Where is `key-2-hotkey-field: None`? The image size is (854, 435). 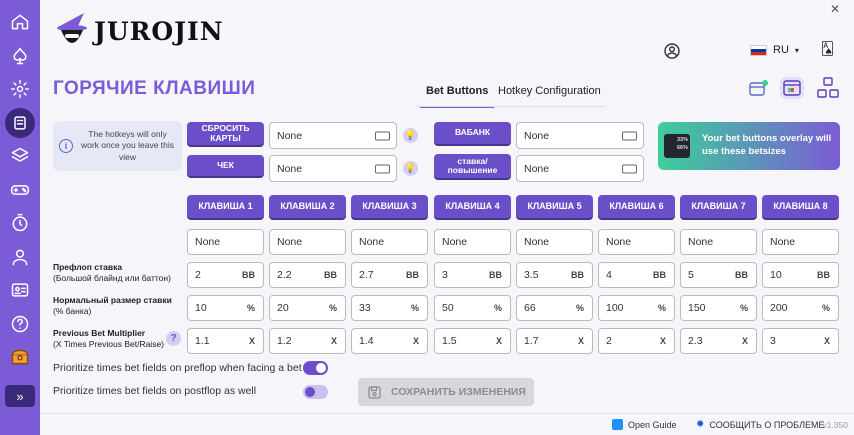
key-2-hotkey-field: None is located at coordinates (307, 242).